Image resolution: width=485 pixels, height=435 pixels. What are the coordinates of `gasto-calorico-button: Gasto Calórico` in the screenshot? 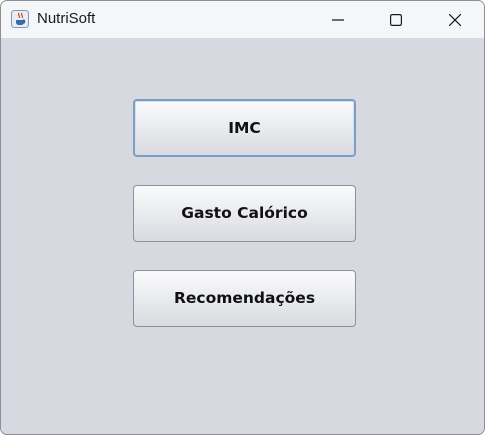 It's located at (244, 213).